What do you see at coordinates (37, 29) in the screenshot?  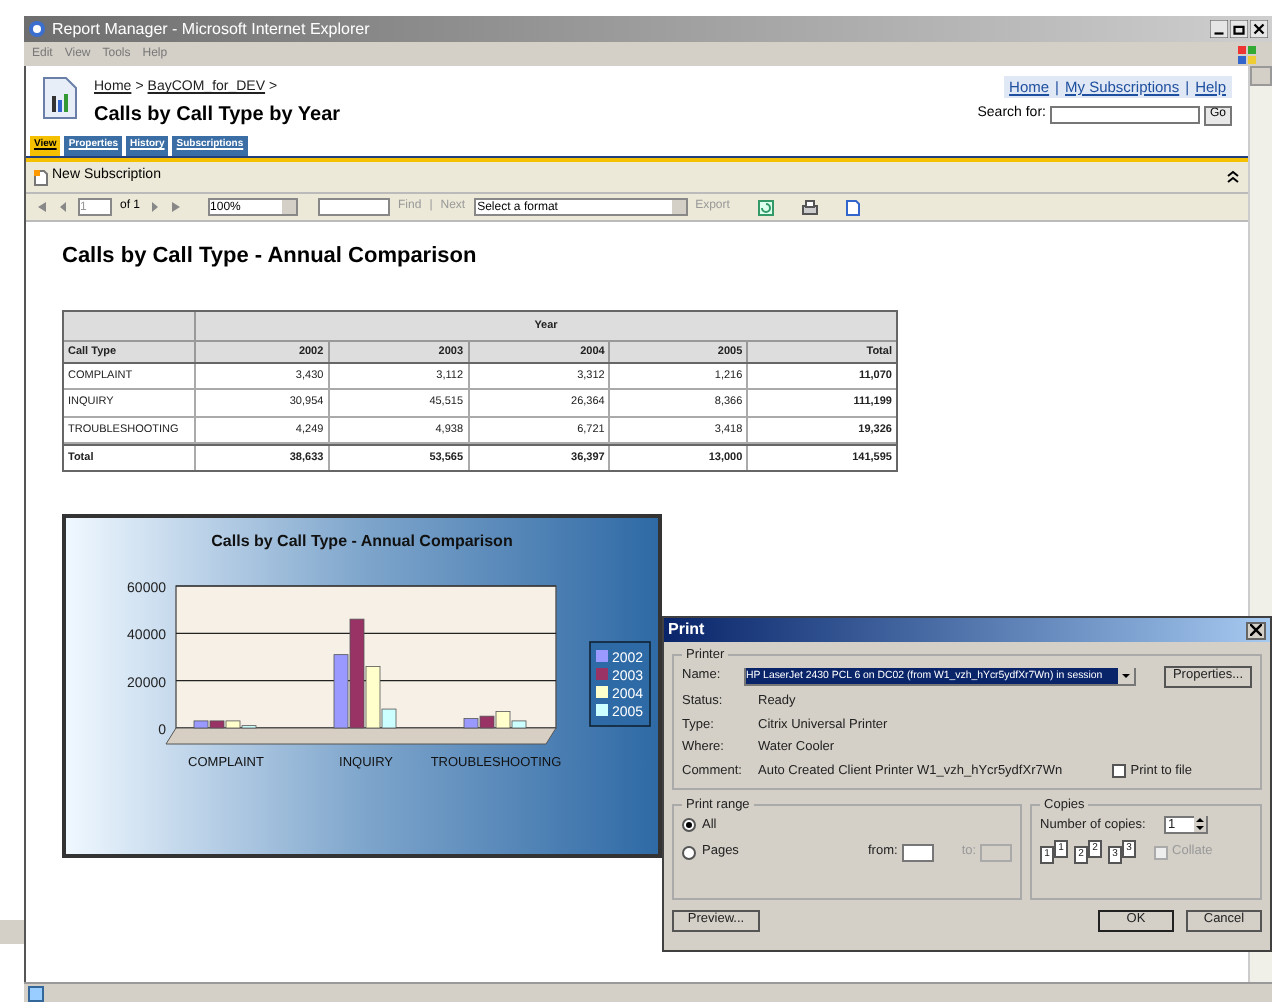 I see `browser-icon` at bounding box center [37, 29].